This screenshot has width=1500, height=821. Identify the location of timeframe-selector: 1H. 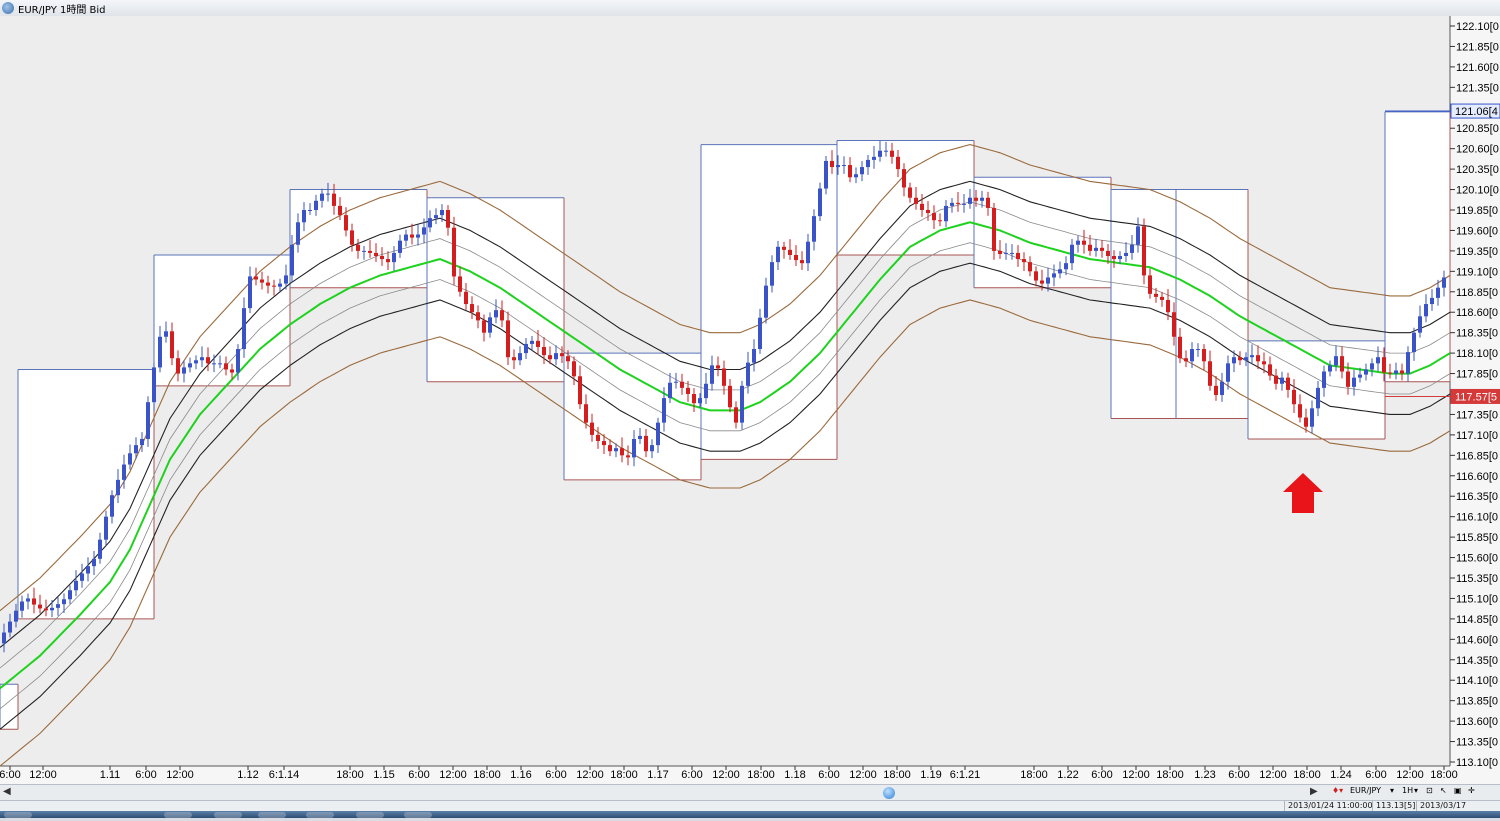
(1407, 790).